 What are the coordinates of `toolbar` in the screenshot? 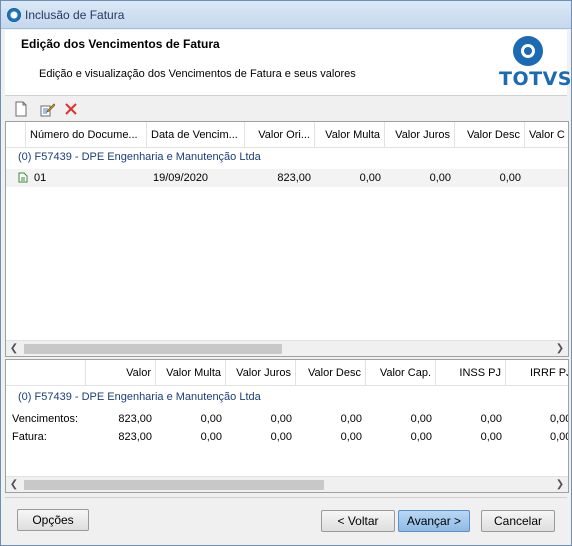 It's located at (286, 109).